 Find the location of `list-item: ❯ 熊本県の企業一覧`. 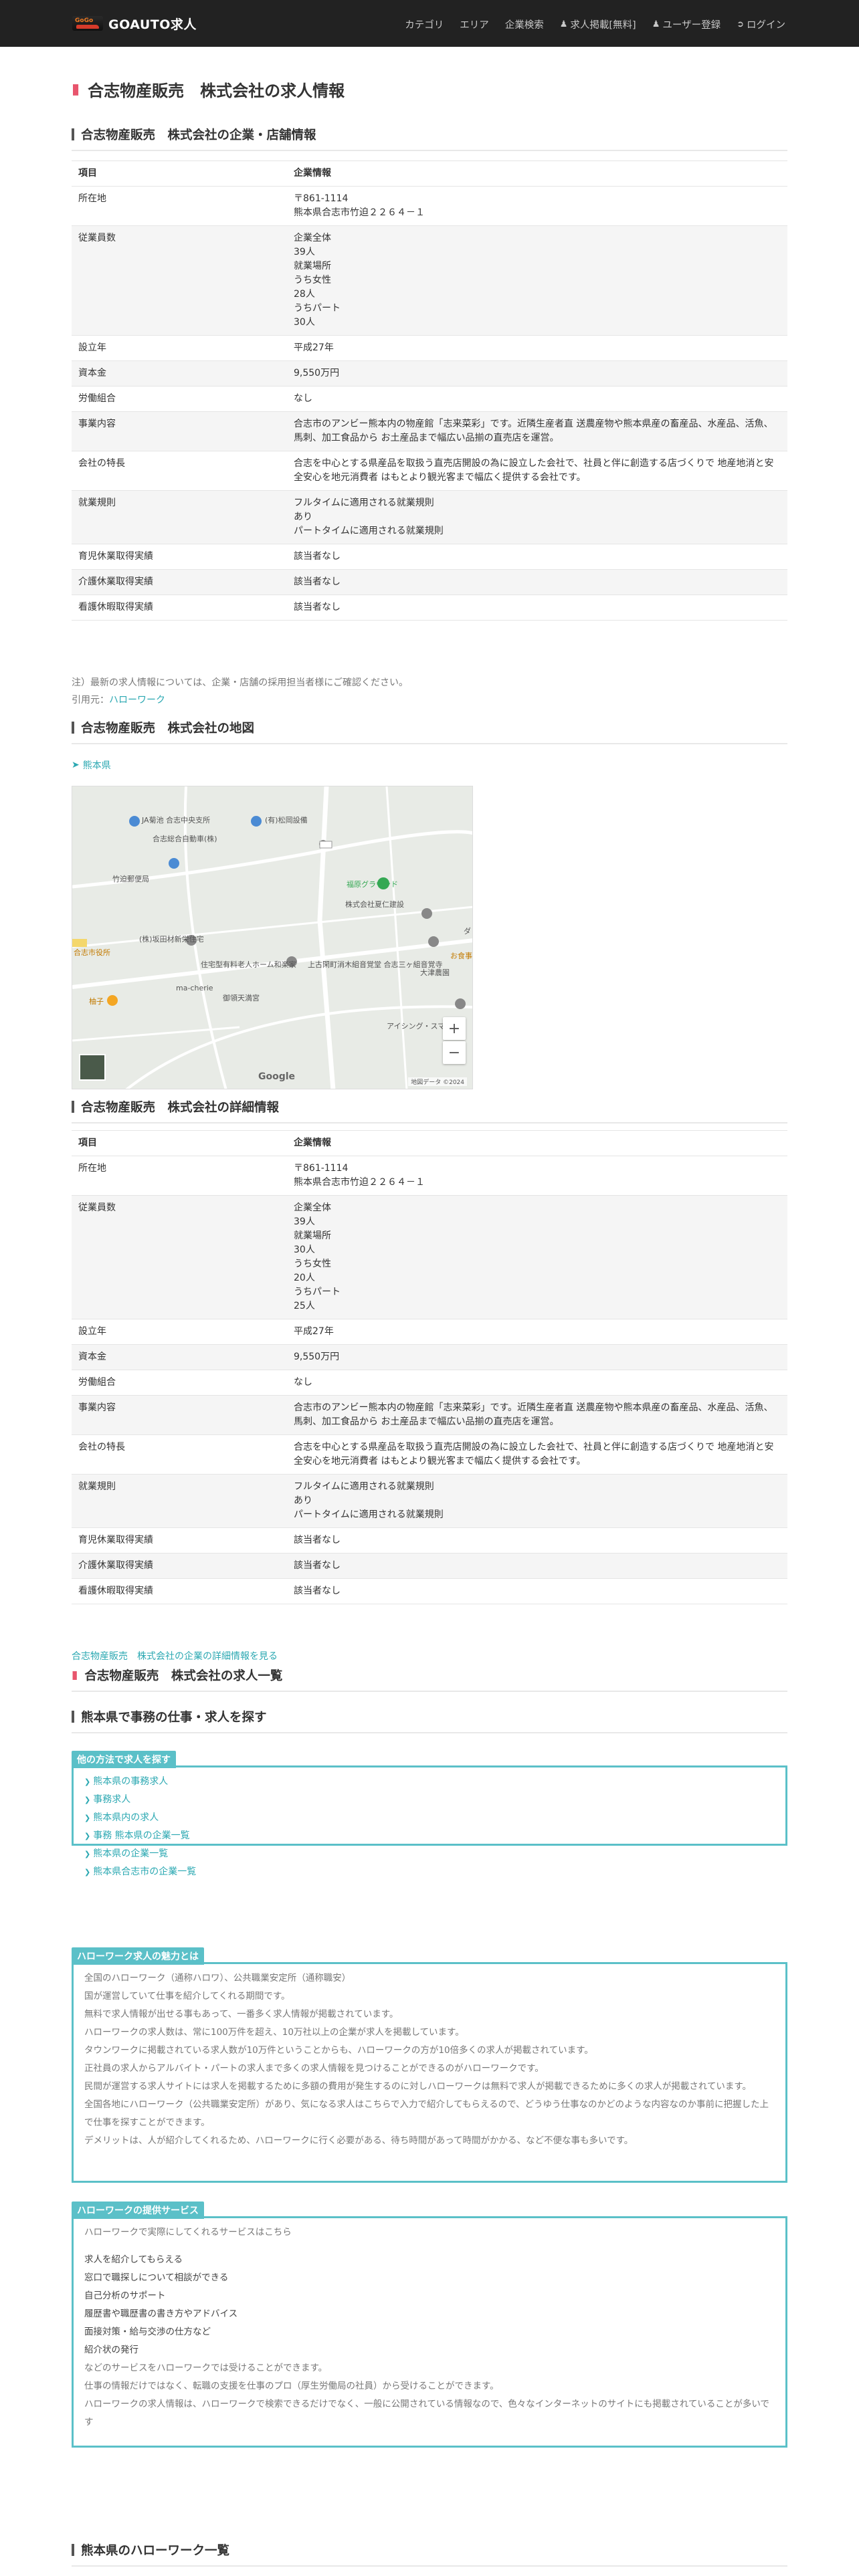

list-item: ❯ 熊本県の企業一覧 is located at coordinates (429, 1854).